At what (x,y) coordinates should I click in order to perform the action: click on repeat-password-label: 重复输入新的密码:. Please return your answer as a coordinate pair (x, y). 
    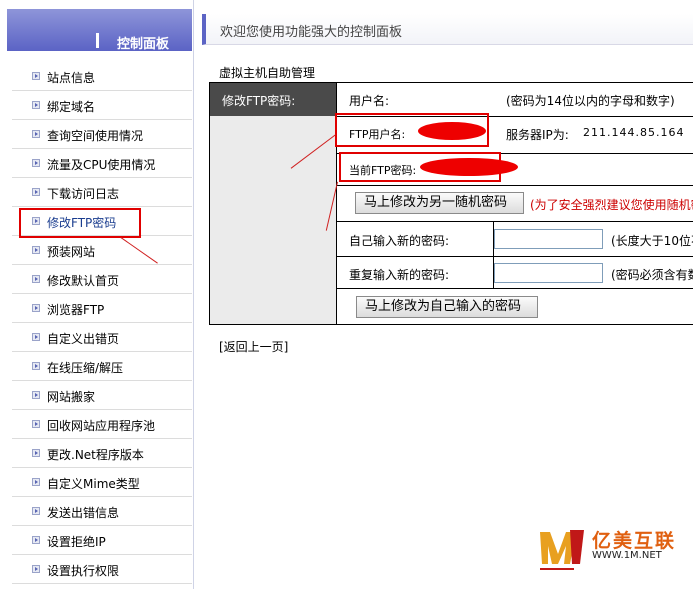
    Looking at the image, I should click on (399, 275).